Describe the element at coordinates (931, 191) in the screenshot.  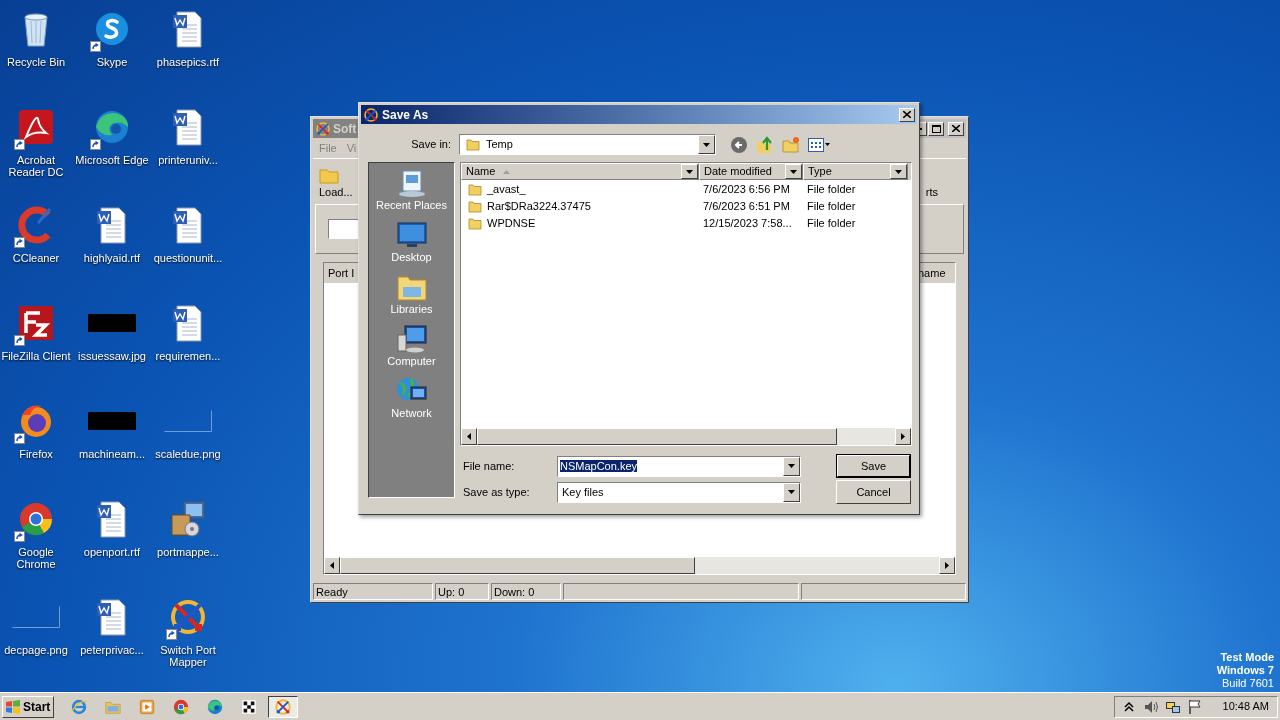
I see `toolbar-label: rts` at that location.